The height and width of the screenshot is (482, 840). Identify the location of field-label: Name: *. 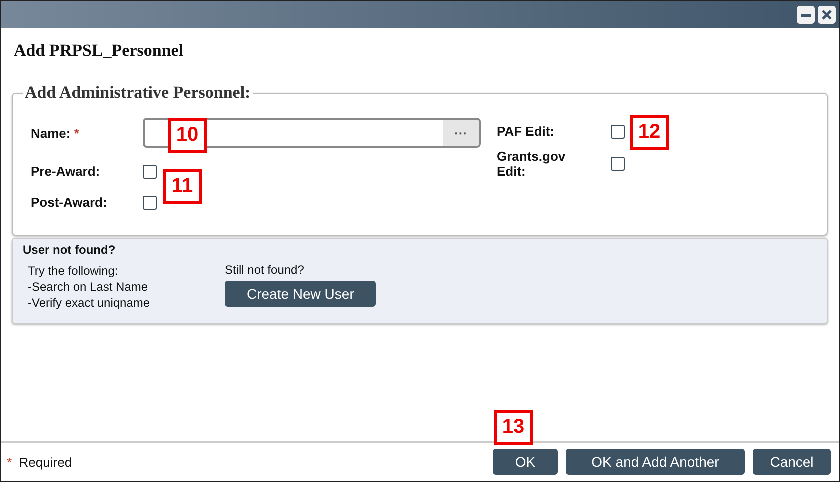
(55, 133).